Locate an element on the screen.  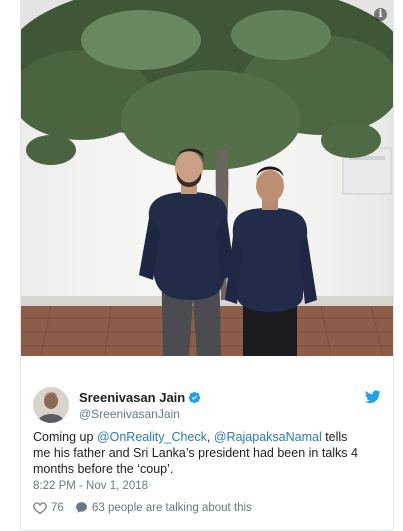
avatar is located at coordinates (51, 405).